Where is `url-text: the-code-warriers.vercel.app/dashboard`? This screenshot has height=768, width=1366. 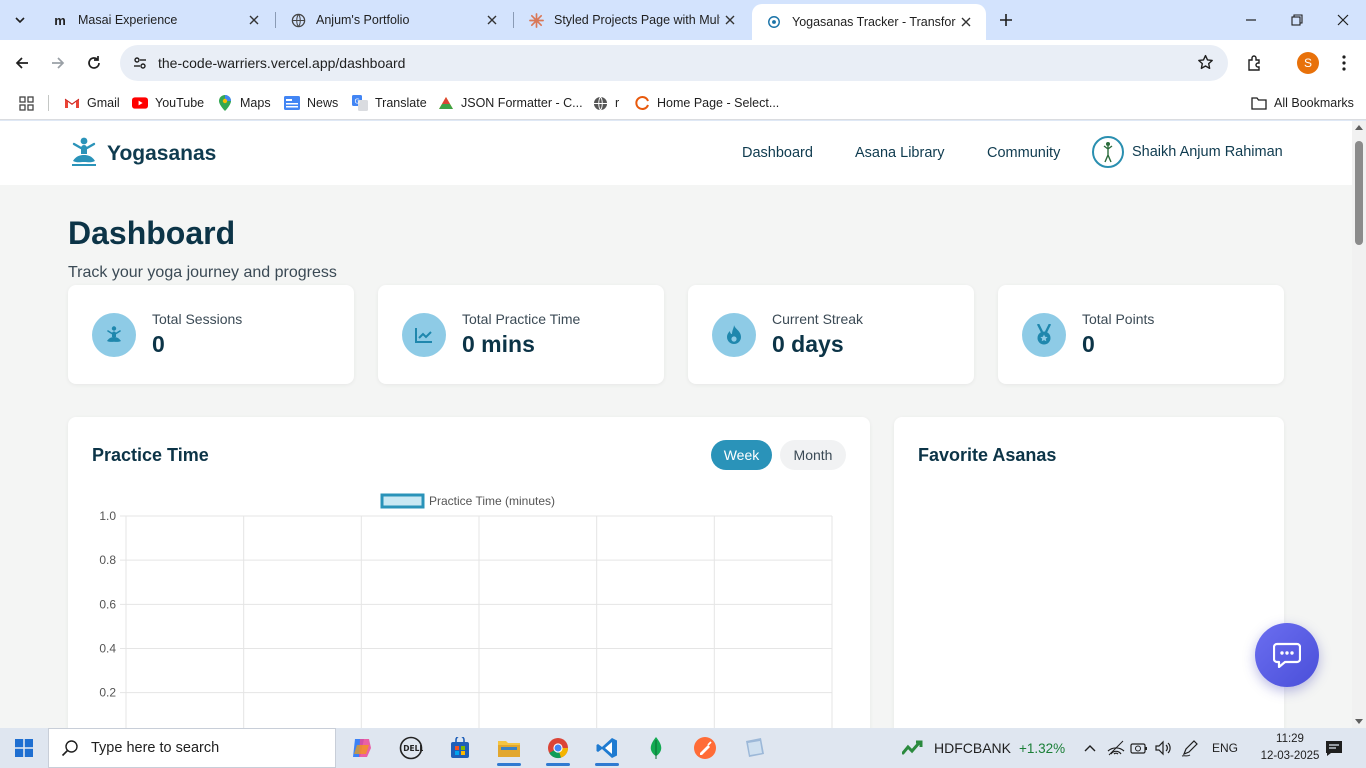
url-text: the-code-warriers.vercel.app/dashboard is located at coordinates (282, 63).